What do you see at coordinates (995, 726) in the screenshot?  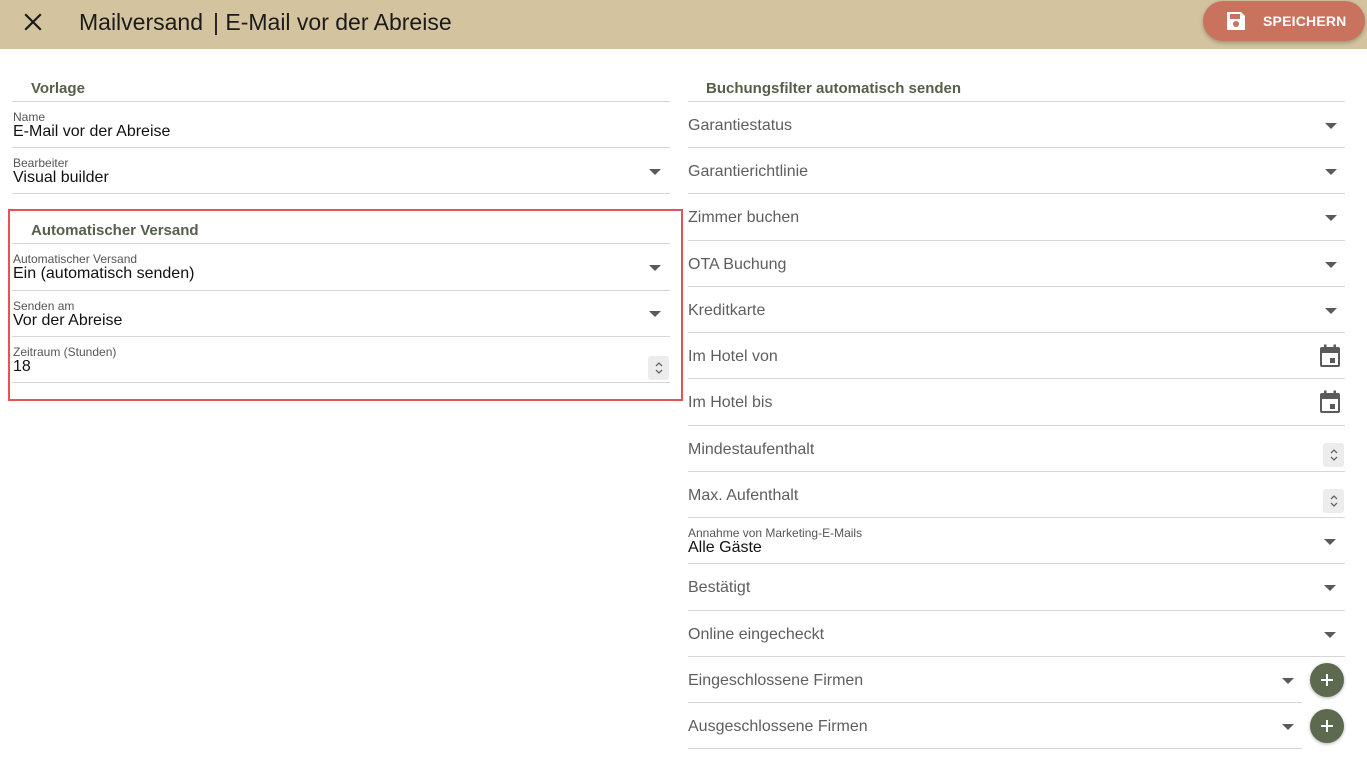 I see `excluded-companies-select: Ausgeschlossene Firmen` at bounding box center [995, 726].